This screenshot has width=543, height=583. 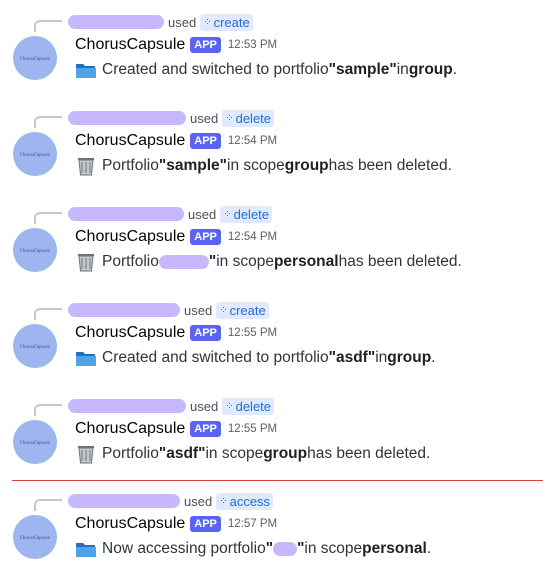 I want to click on portfolio-name: "sample", so click(x=362, y=69).